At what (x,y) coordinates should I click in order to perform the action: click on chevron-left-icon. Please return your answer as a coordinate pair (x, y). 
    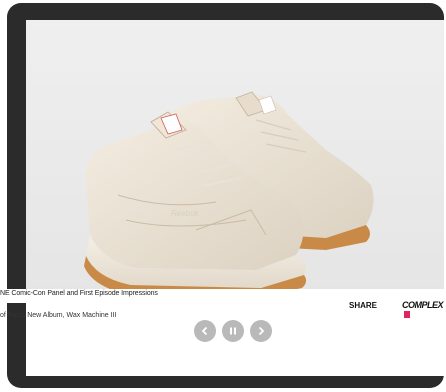
    Looking at the image, I should click on (204, 331).